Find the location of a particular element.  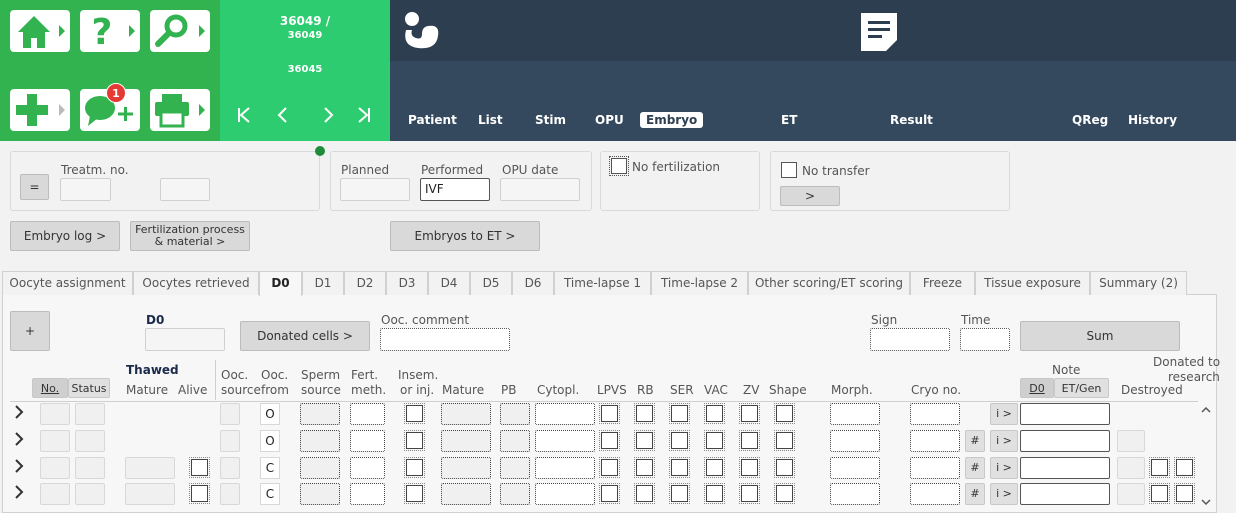

sort-no-button: No. is located at coordinates (50, 388).